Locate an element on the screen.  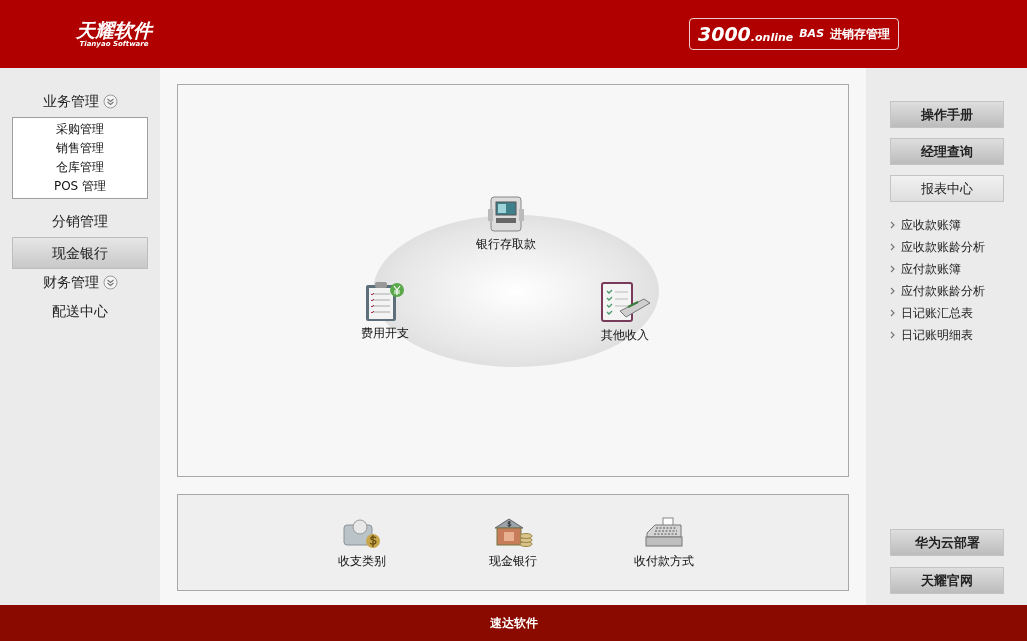
report-link: 日记账明细表 is located at coordinates (937, 335).